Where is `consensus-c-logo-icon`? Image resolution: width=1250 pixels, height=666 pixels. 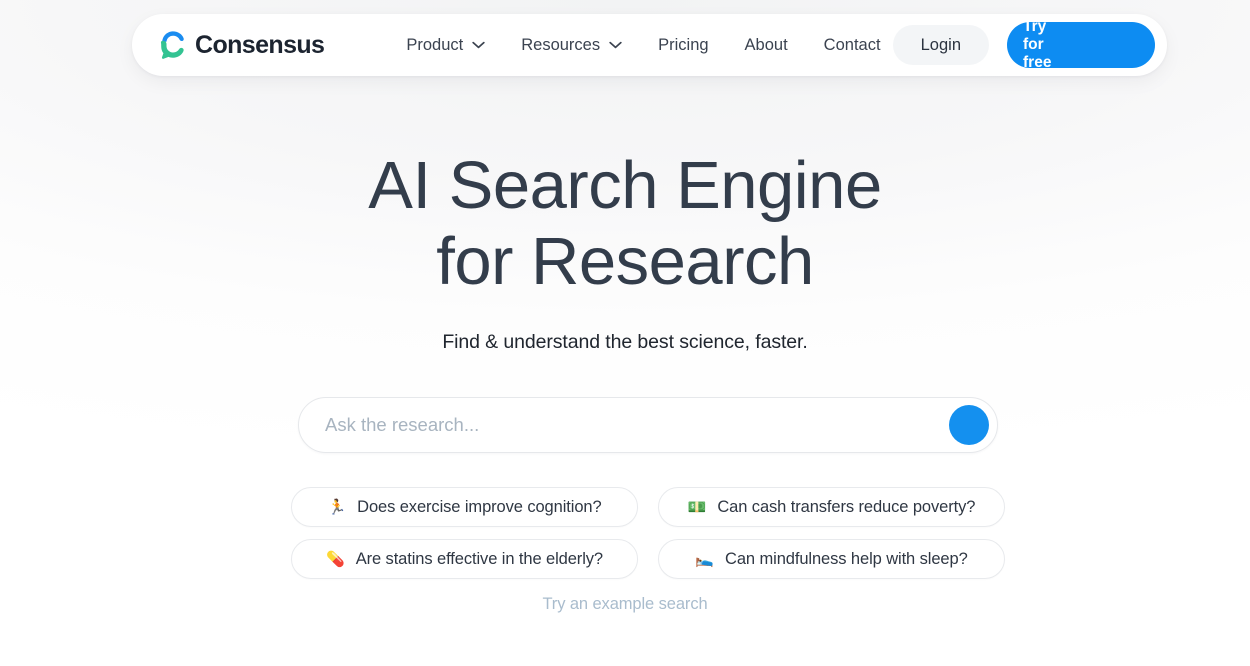 consensus-c-logo-icon is located at coordinates (172, 45).